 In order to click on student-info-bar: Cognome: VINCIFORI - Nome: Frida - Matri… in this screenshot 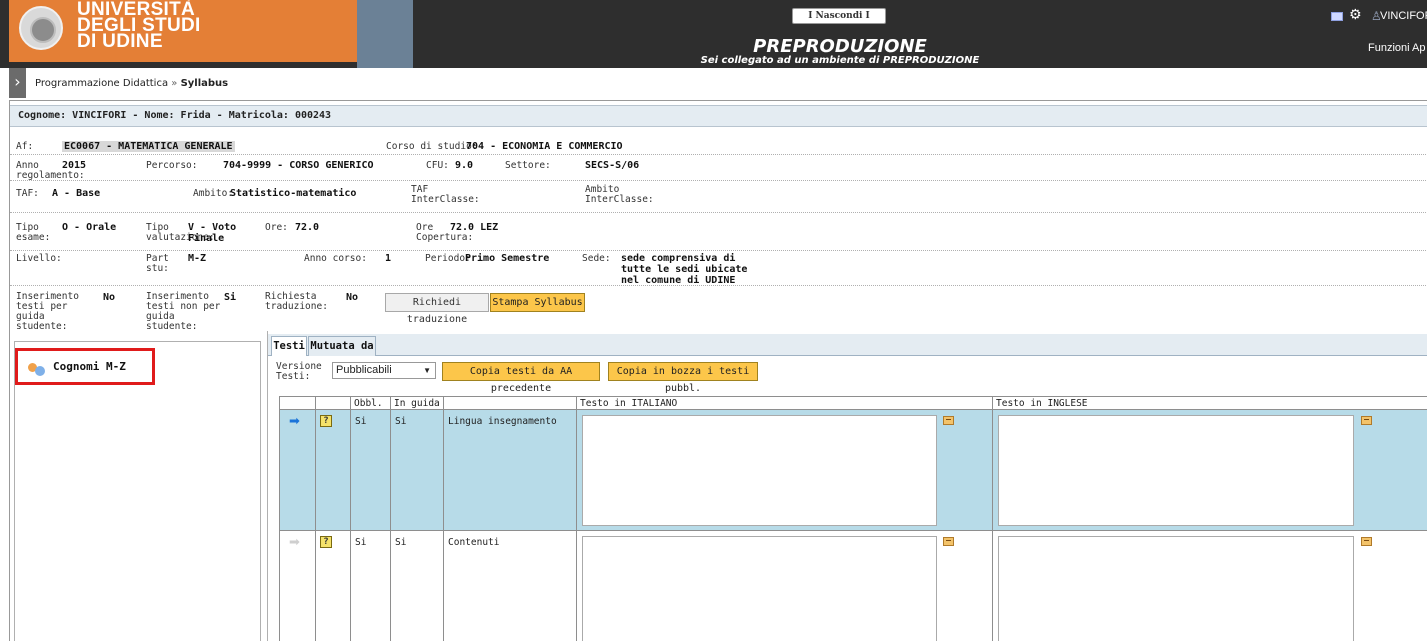, I will do `click(718, 116)`.